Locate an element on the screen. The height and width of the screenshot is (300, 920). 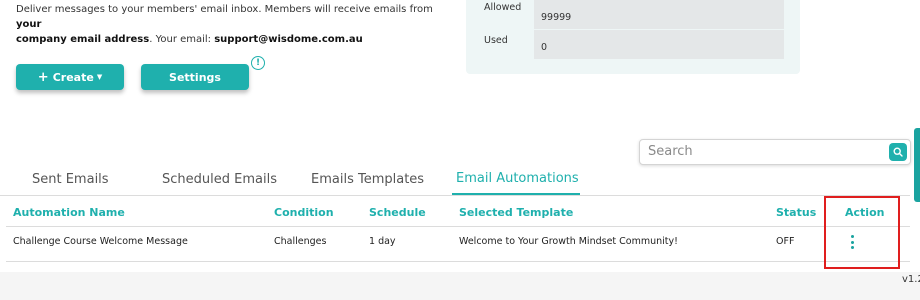
search-input is located at coordinates (763, 151).